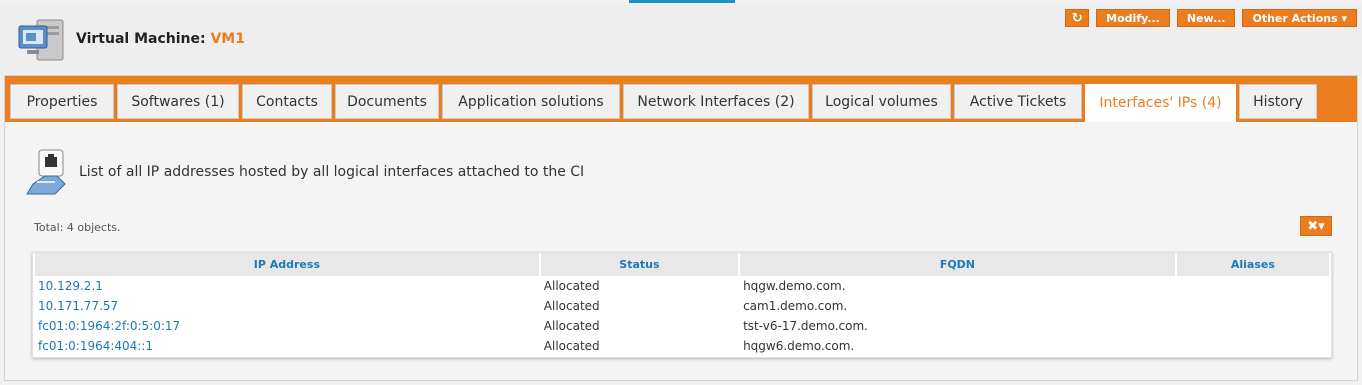 Image resolution: width=1362 pixels, height=385 pixels. I want to click on table-tools-button: ✖▾, so click(1316, 226).